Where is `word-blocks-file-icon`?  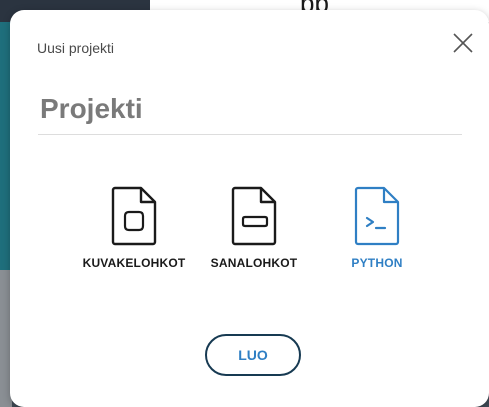
word-blocks-file-icon is located at coordinates (254, 216).